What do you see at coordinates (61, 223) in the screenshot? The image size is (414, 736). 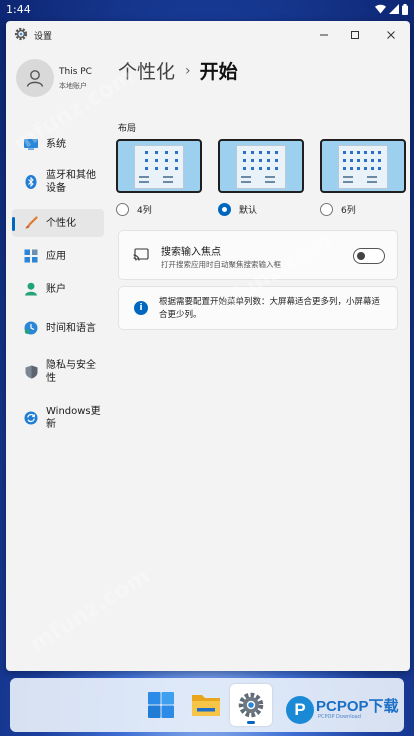 I see `sidebar-item-label: 个性化` at bounding box center [61, 223].